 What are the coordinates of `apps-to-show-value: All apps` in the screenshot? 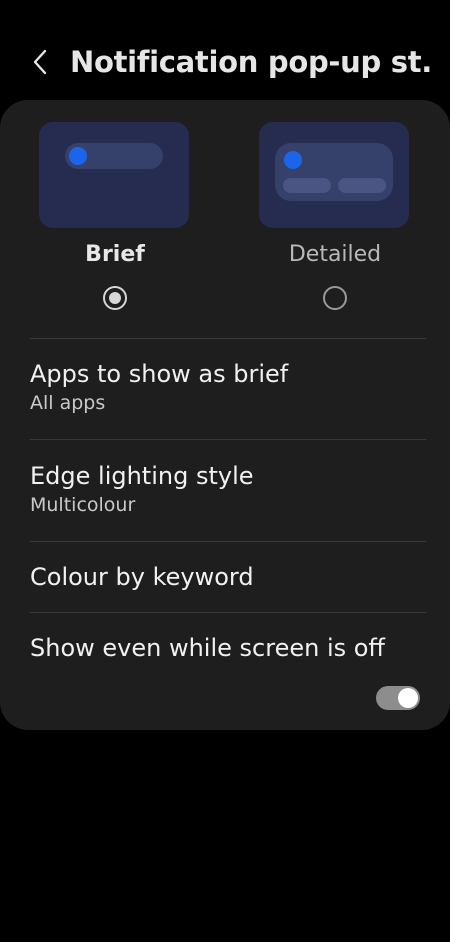 It's located at (68, 403).